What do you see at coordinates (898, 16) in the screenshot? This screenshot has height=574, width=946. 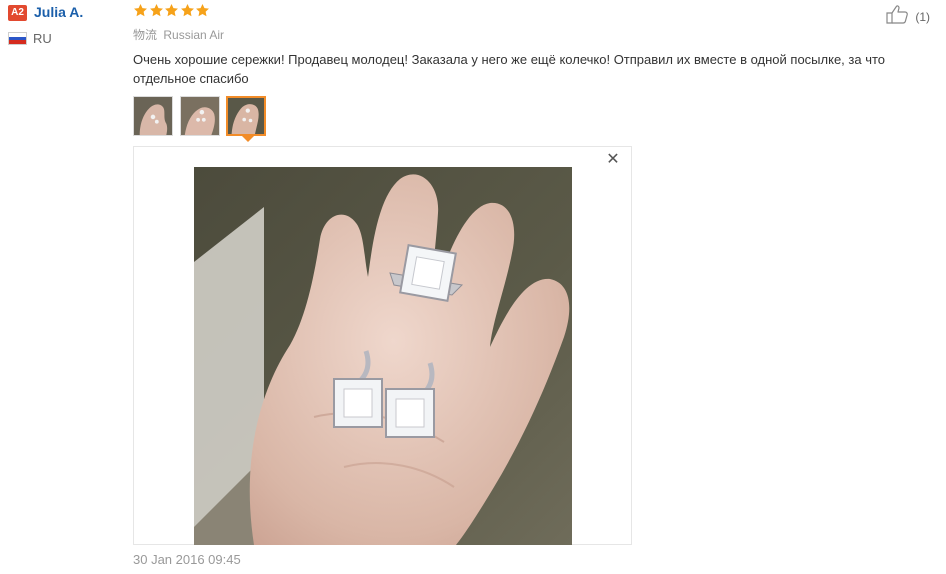 I see `thumbs-up-icon` at bounding box center [898, 16].